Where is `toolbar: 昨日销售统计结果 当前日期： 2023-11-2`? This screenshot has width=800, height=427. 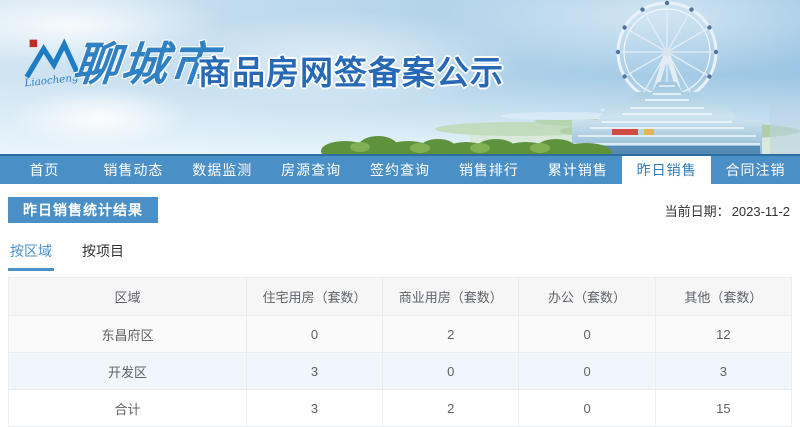
toolbar: 昨日销售统计结果 当前日期： 2023-11-2 is located at coordinates (399, 210).